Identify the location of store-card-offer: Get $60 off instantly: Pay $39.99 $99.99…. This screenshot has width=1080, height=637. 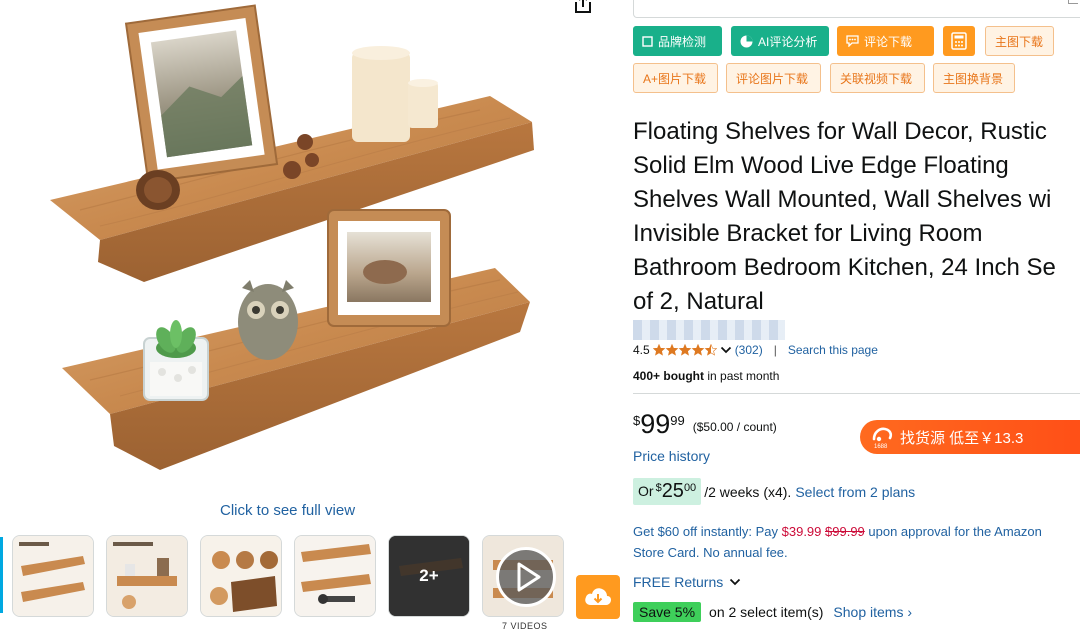
(856, 542).